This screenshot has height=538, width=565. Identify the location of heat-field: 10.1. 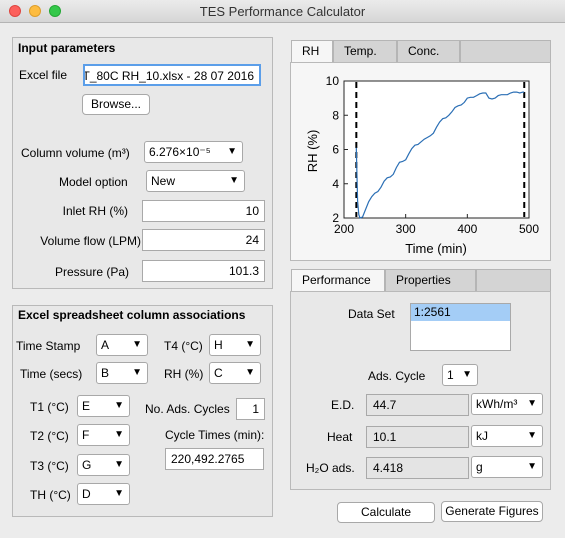
(417, 437).